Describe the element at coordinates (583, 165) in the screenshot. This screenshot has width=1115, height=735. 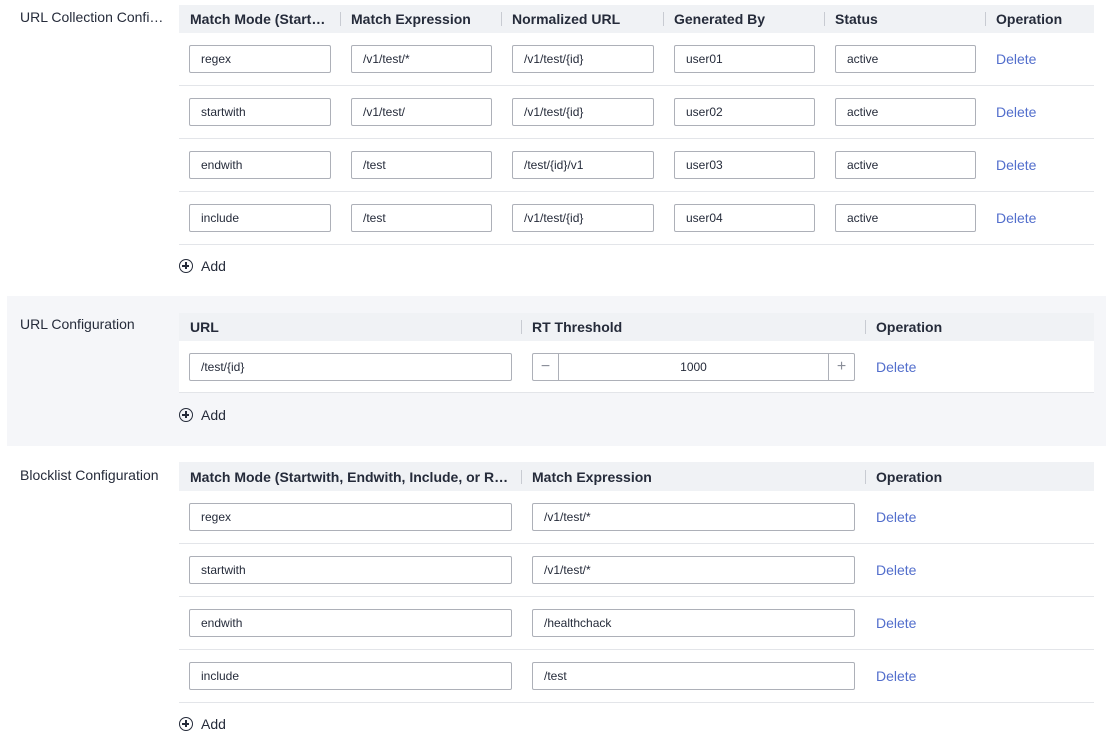
I see `normalized-url-input: /test/{id}/v1` at that location.